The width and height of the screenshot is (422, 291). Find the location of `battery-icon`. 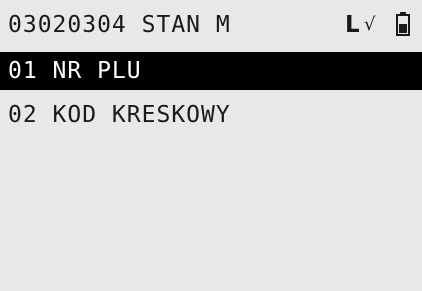

battery-icon is located at coordinates (403, 24).